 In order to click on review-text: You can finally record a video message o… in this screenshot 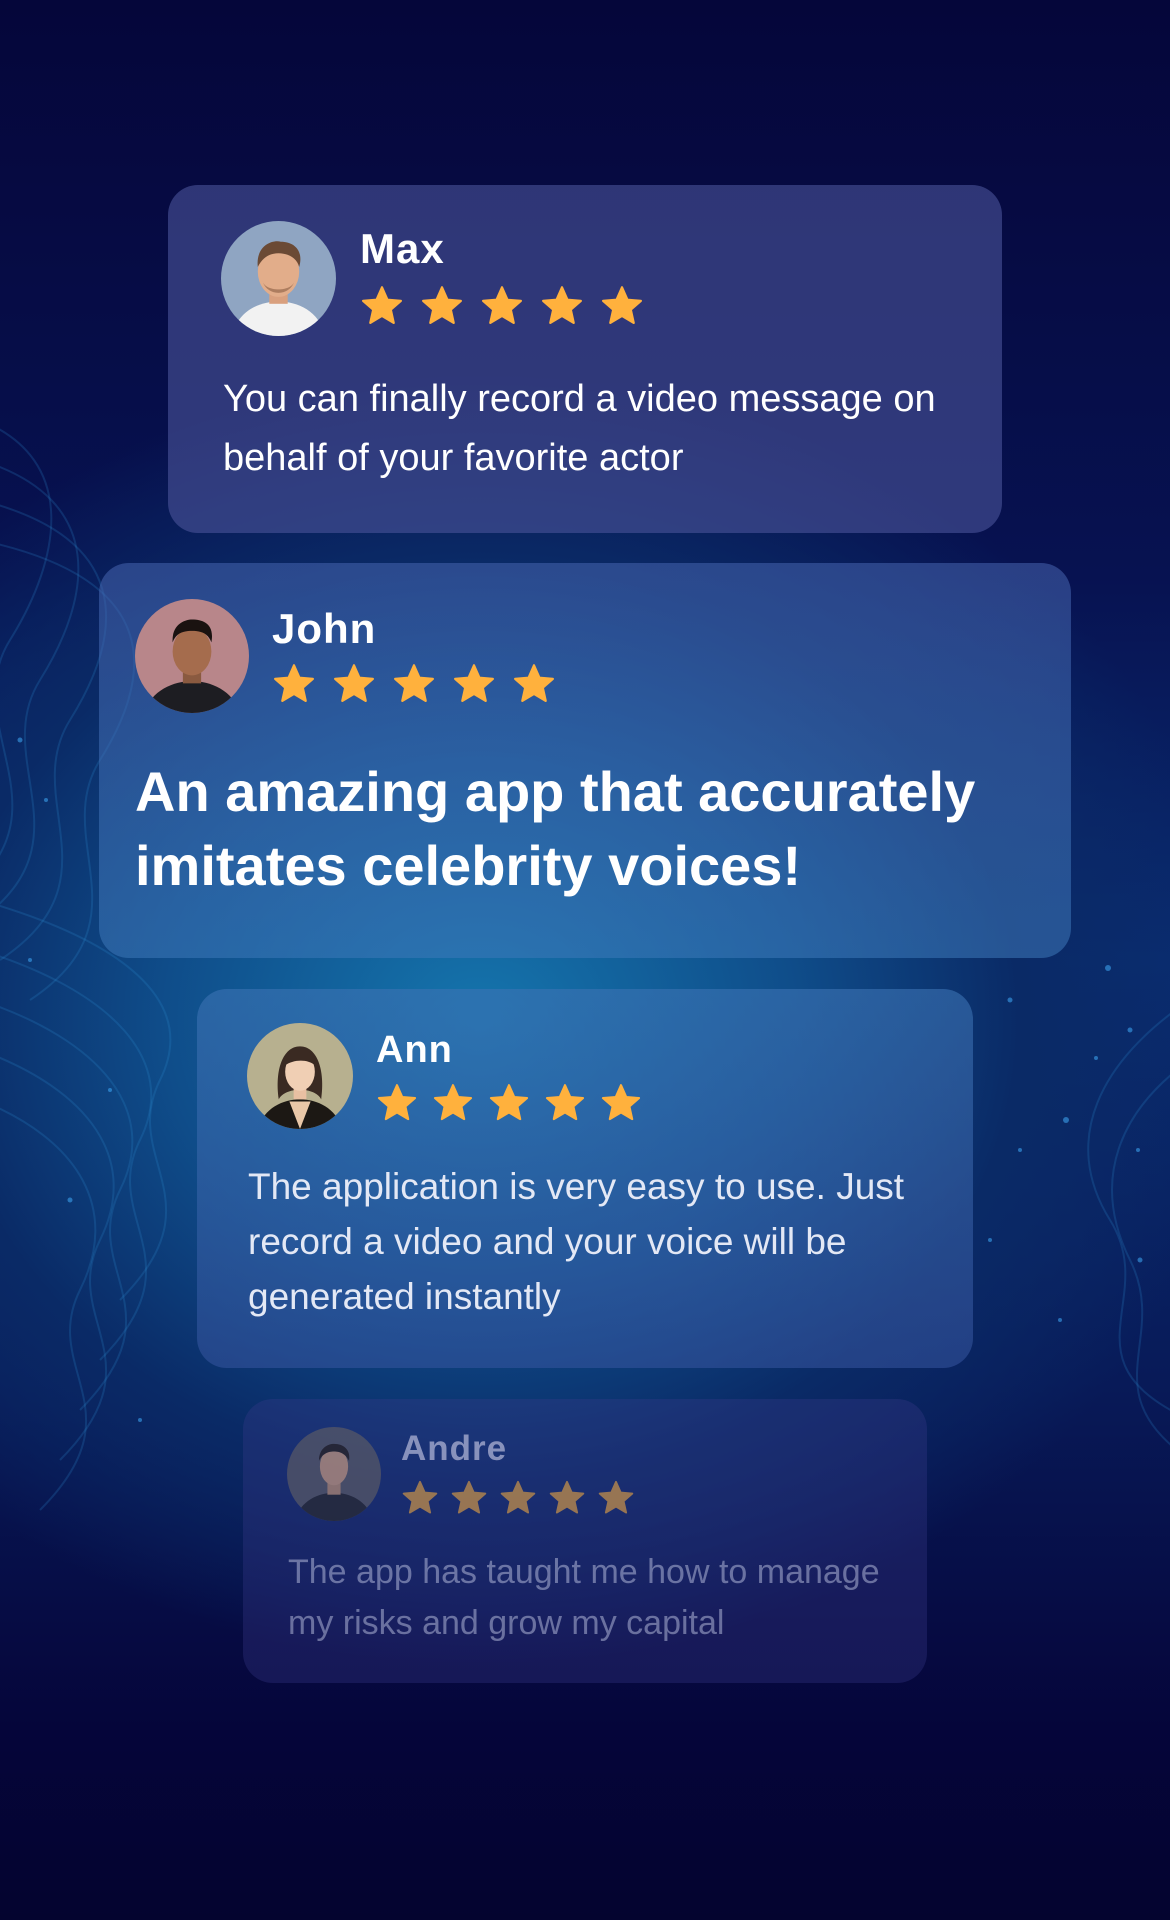, I will do `click(579, 428)`.